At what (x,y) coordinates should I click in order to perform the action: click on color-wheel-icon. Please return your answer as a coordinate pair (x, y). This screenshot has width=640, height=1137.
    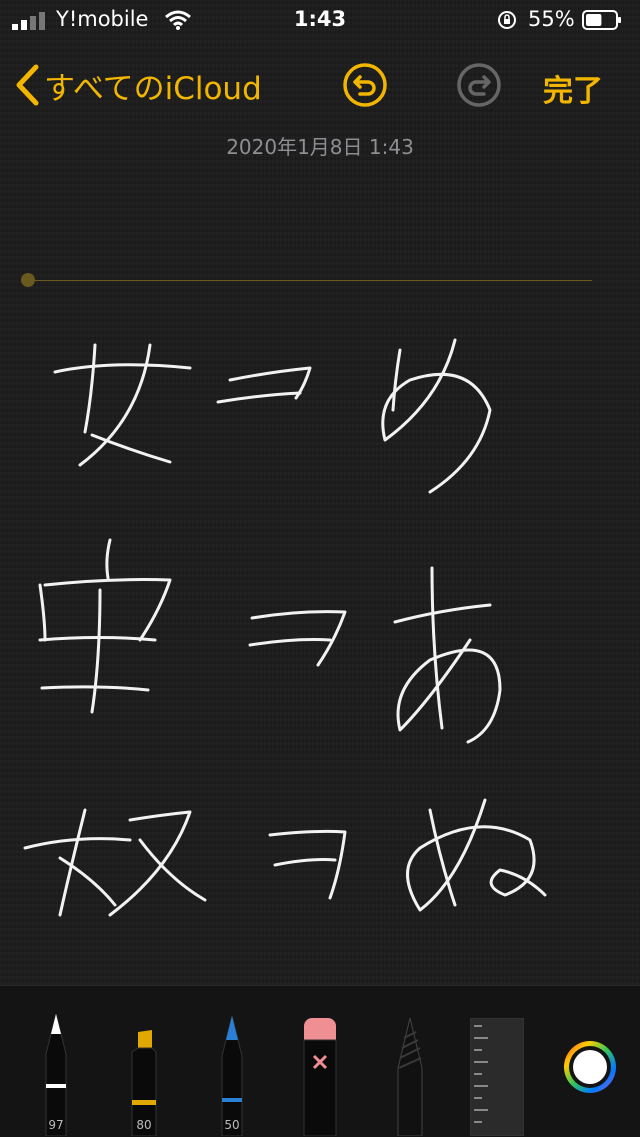
    Looking at the image, I should click on (590, 1067).